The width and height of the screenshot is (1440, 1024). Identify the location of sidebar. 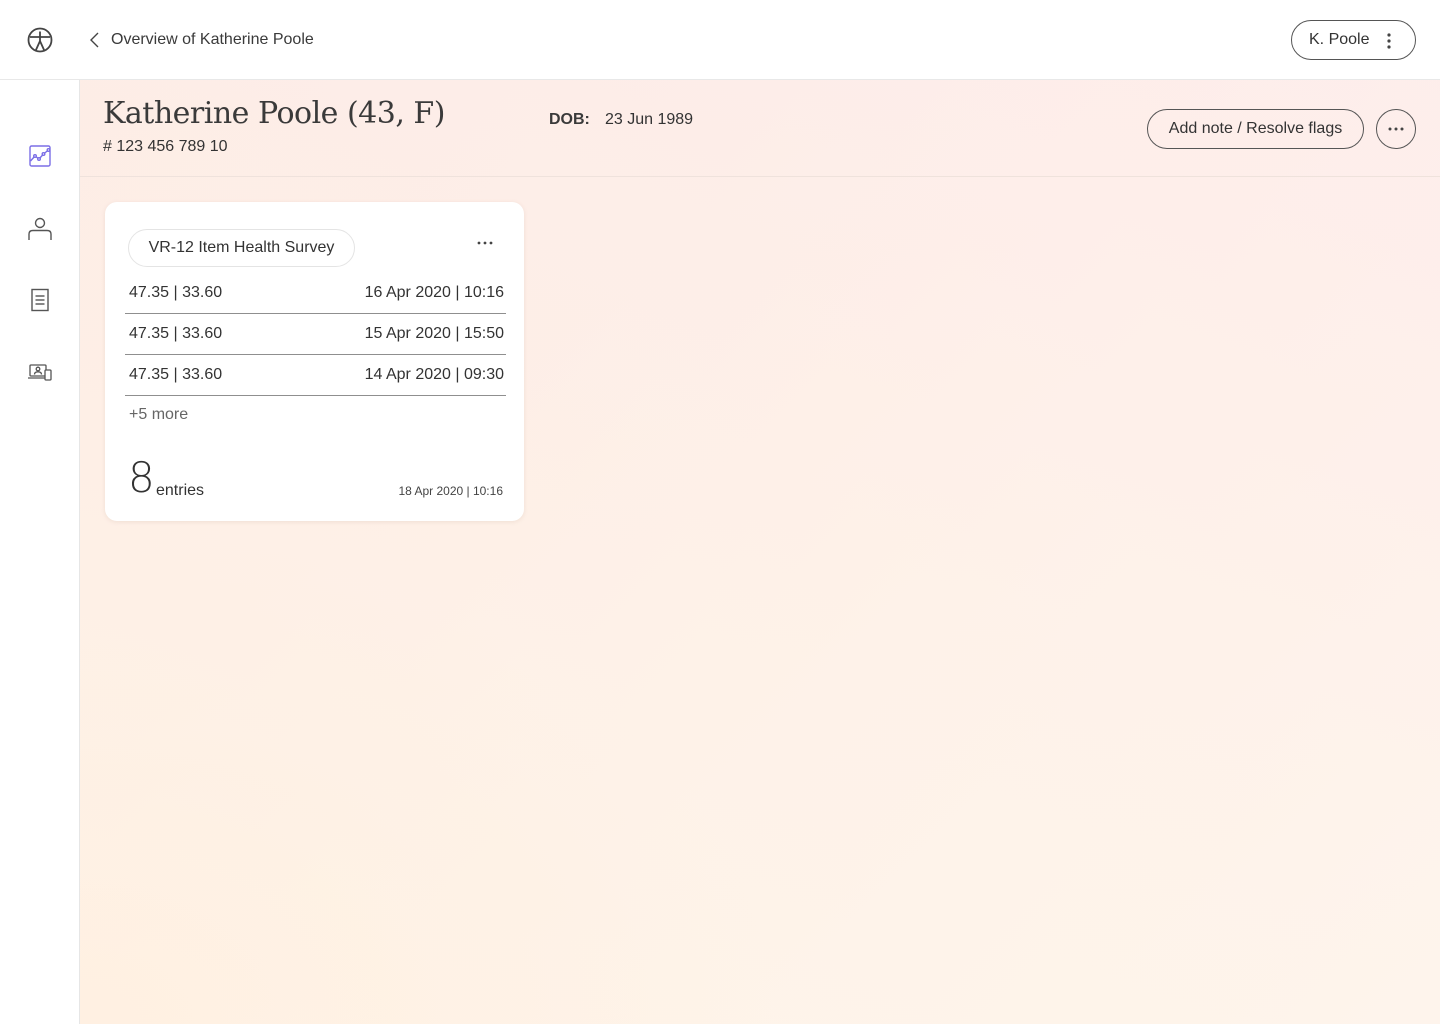
(40, 552).